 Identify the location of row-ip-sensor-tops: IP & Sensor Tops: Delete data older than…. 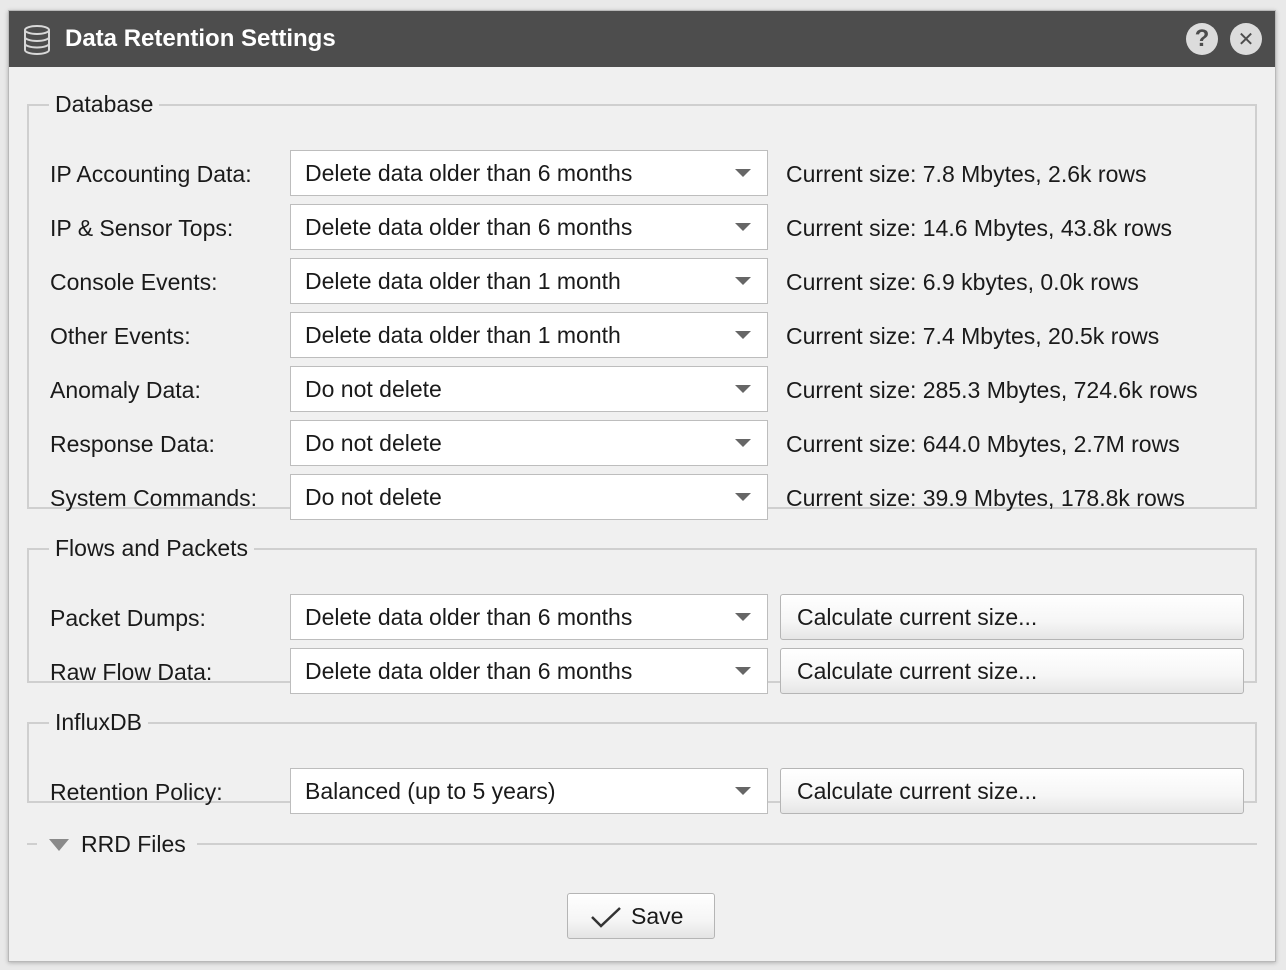
(642, 228).